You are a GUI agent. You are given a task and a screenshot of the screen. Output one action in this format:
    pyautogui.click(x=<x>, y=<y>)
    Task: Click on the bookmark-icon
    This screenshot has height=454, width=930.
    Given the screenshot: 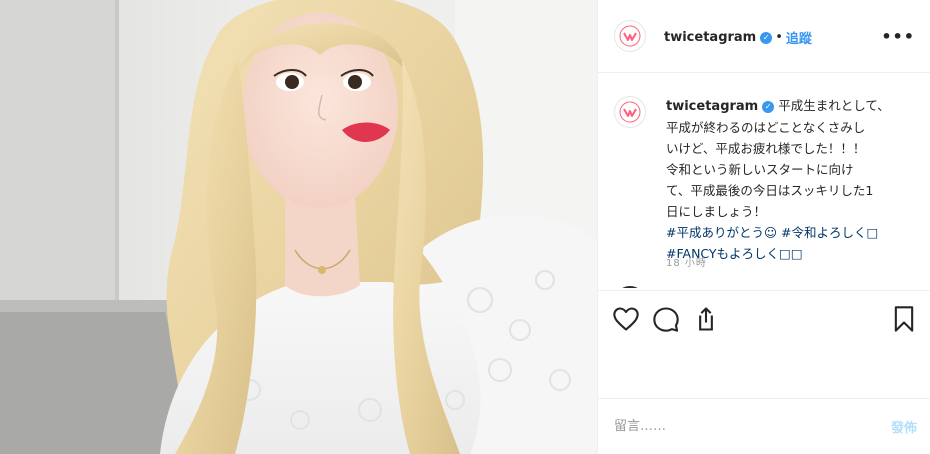 What is the action you would take?
    pyautogui.click(x=904, y=319)
    